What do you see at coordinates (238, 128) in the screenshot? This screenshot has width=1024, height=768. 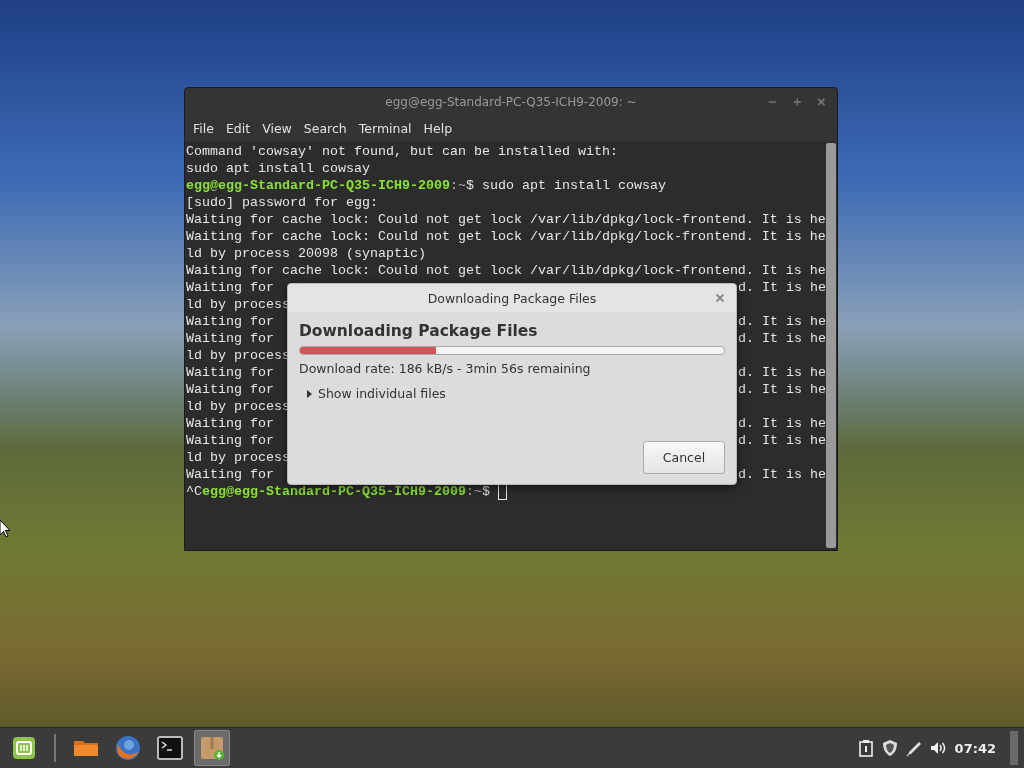 I see `menu-item: Edit` at bounding box center [238, 128].